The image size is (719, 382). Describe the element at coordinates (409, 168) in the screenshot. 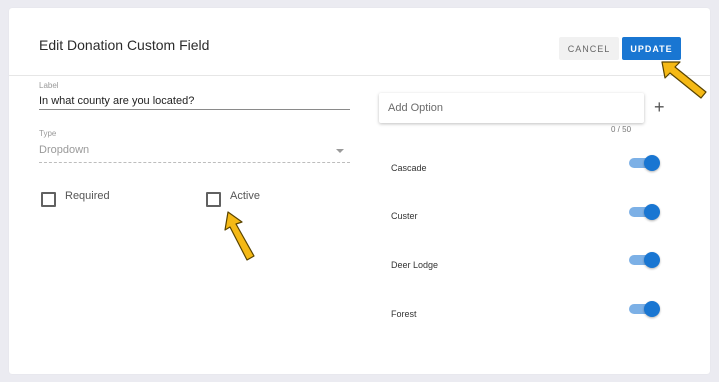

I see `option-label: Cascade` at that location.